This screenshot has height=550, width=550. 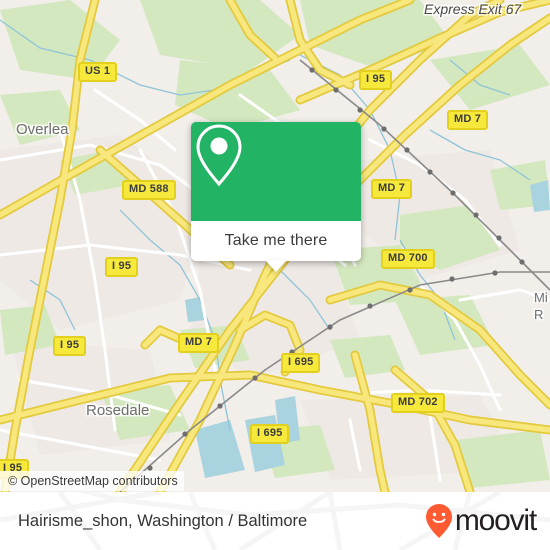 What do you see at coordinates (163, 520) in the screenshot?
I see `location-title: Hairisme_shon, Washington / Baltimore` at bounding box center [163, 520].